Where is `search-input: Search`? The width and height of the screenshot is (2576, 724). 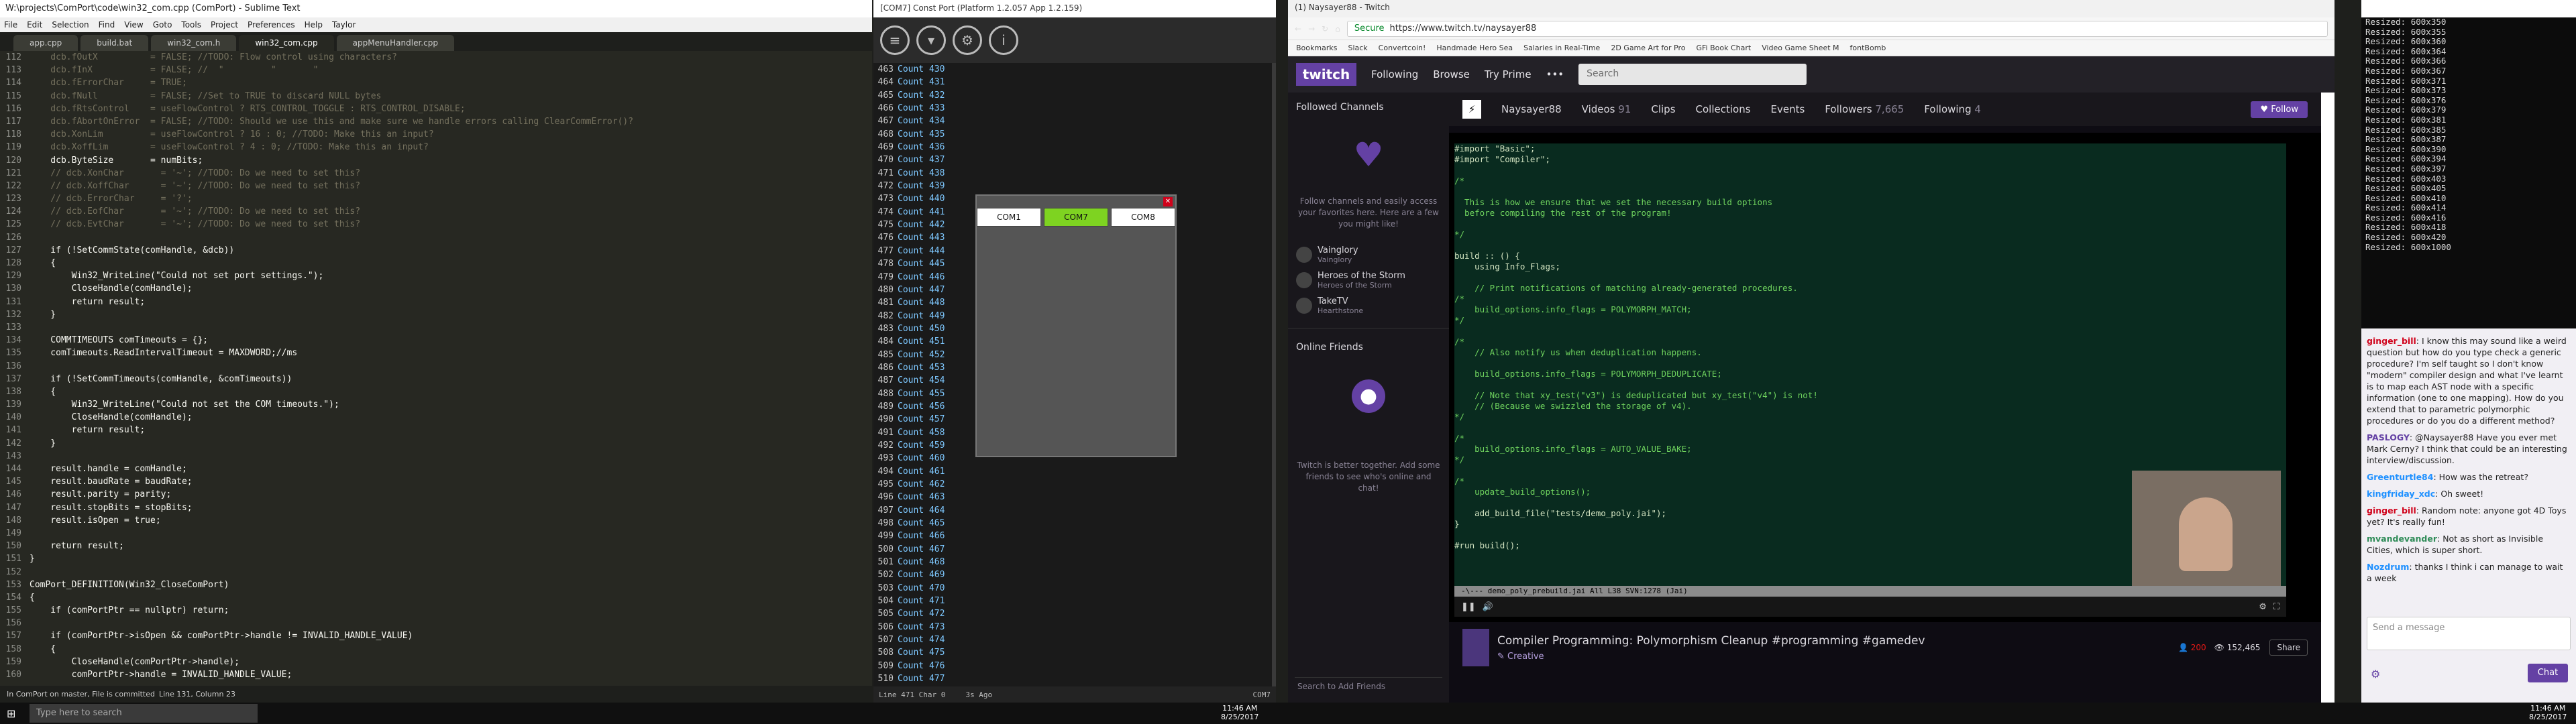 search-input: Search is located at coordinates (1692, 74).